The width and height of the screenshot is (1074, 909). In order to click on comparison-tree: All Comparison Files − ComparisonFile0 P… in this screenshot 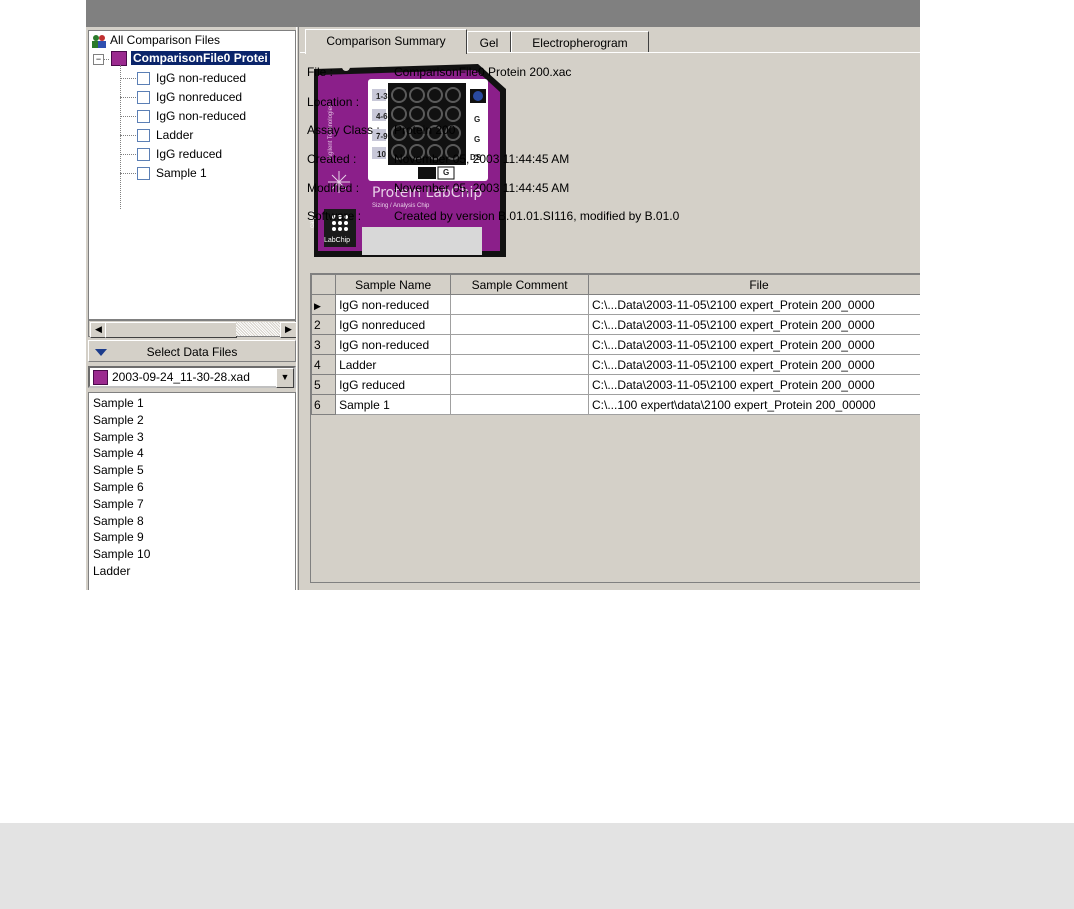, I will do `click(192, 175)`.